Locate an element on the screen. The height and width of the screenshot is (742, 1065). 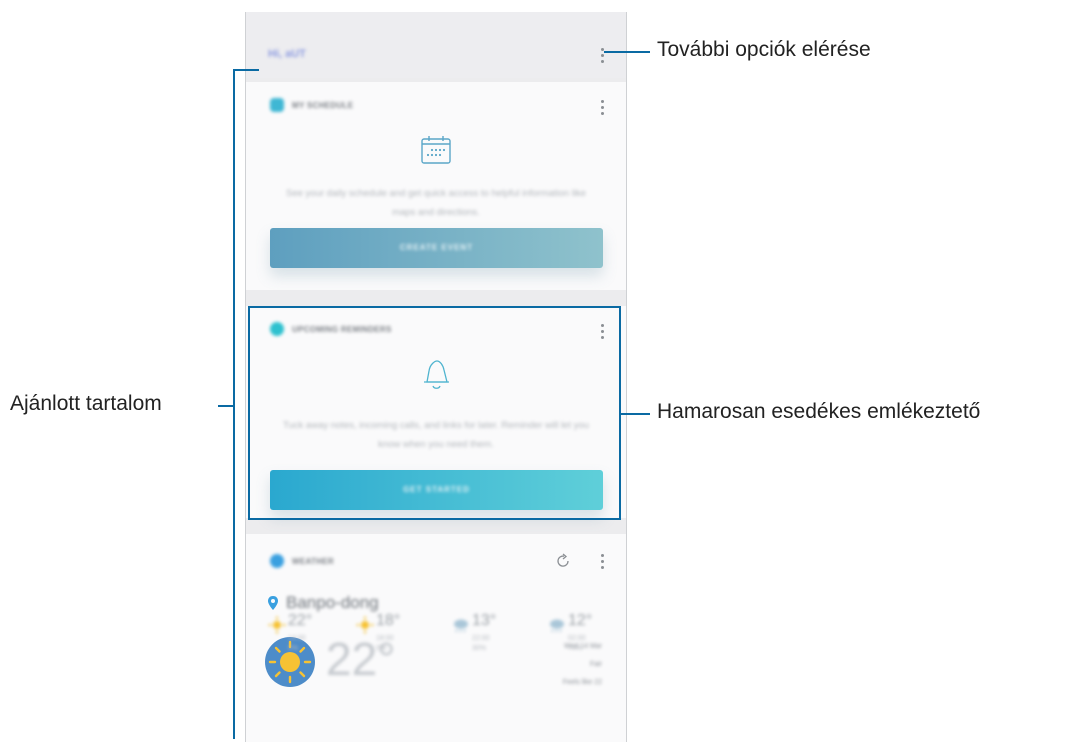
forecast-temp: 12° is located at coordinates (580, 620).